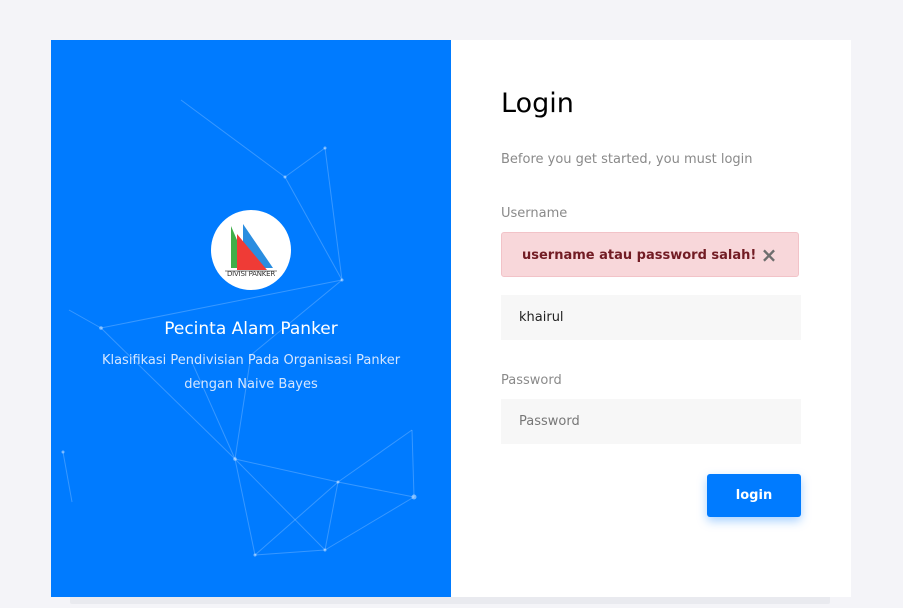 The image size is (903, 608). I want to click on username-input, so click(651, 317).